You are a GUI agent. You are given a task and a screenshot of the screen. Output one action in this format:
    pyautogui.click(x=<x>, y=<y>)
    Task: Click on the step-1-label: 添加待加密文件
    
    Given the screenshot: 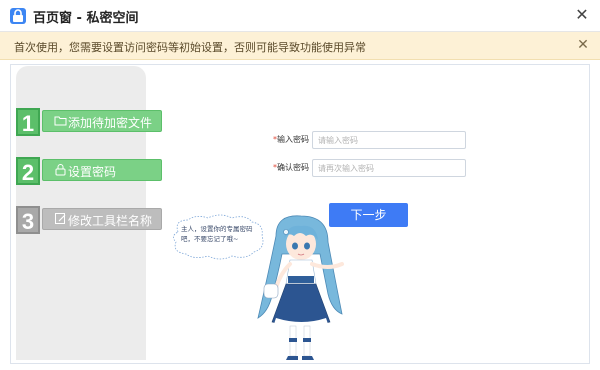 What is the action you would take?
    pyautogui.click(x=110, y=123)
    